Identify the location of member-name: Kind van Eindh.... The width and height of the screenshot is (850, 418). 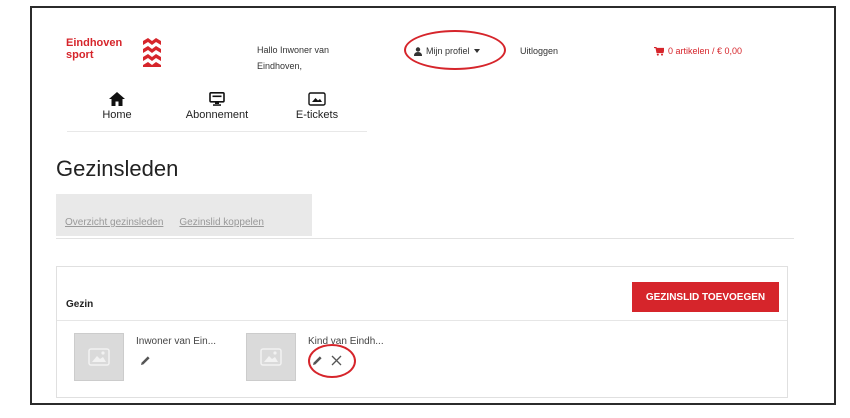
(346, 341).